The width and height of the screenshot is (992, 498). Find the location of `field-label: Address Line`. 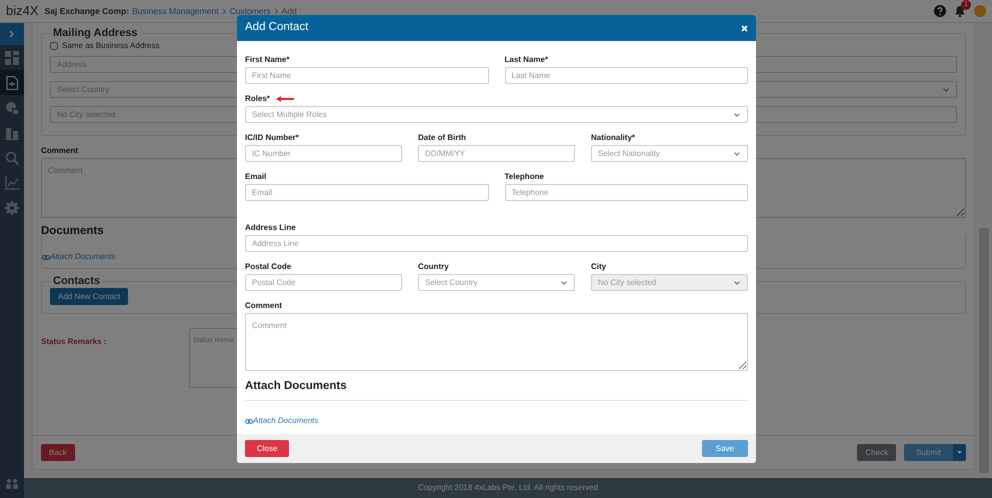

field-label: Address Line is located at coordinates (270, 228).